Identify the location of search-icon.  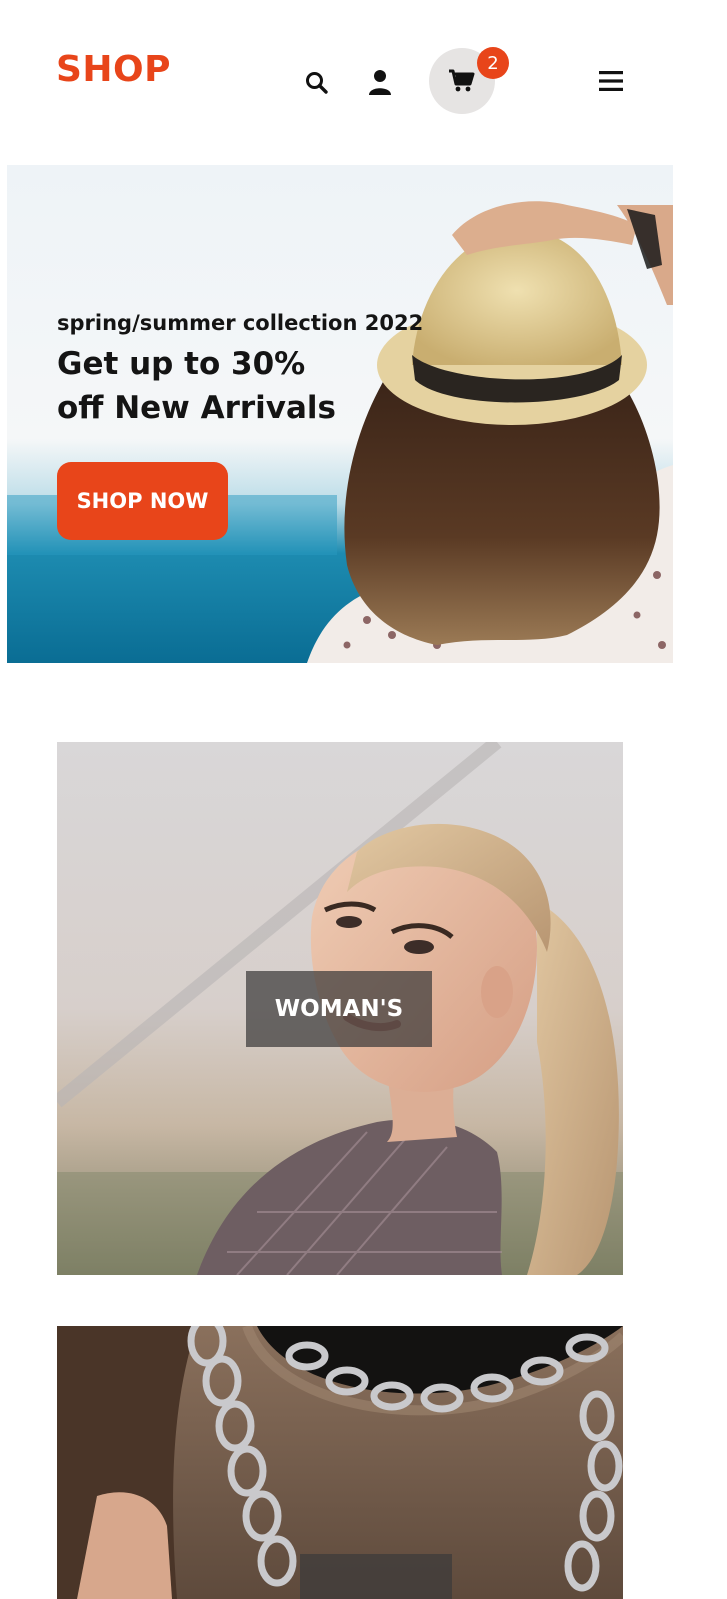
(317, 83).